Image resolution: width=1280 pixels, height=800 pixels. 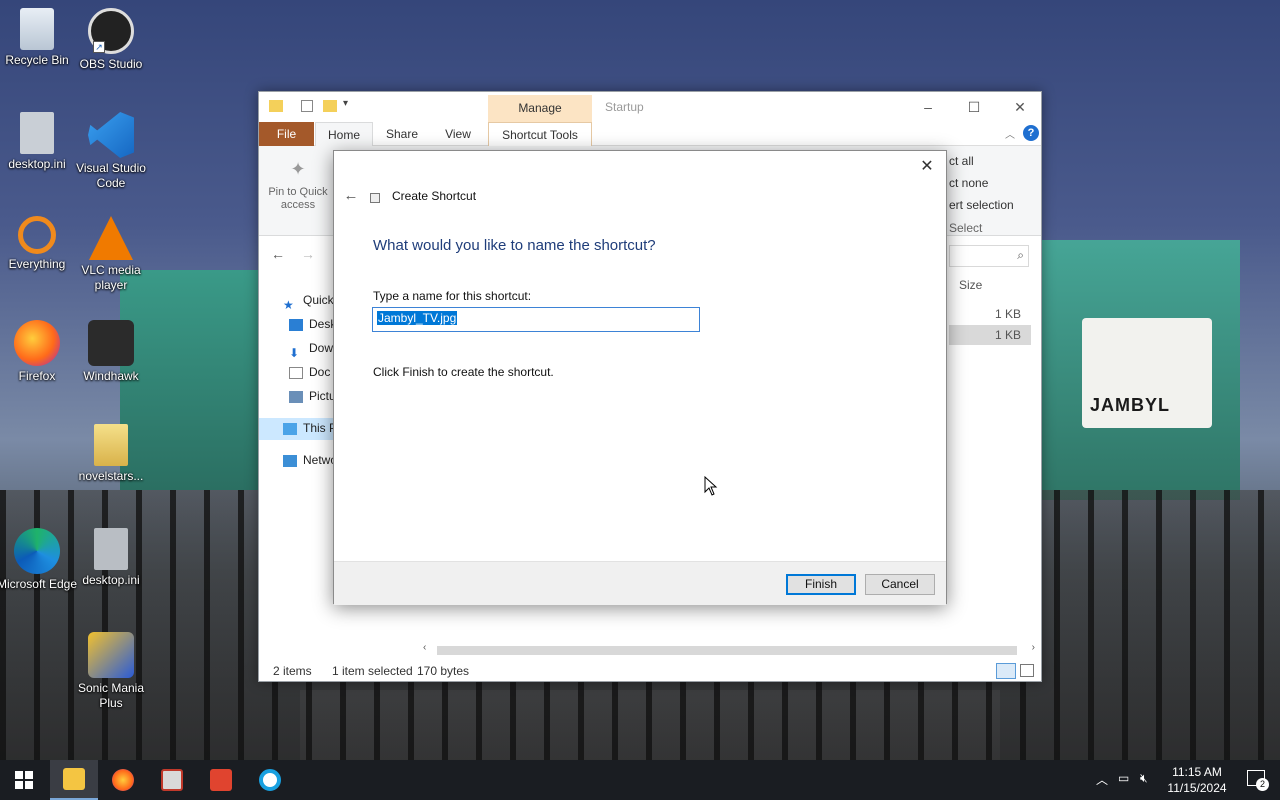 What do you see at coordinates (1027, 670) in the screenshot?
I see `large-icons-view-icon` at bounding box center [1027, 670].